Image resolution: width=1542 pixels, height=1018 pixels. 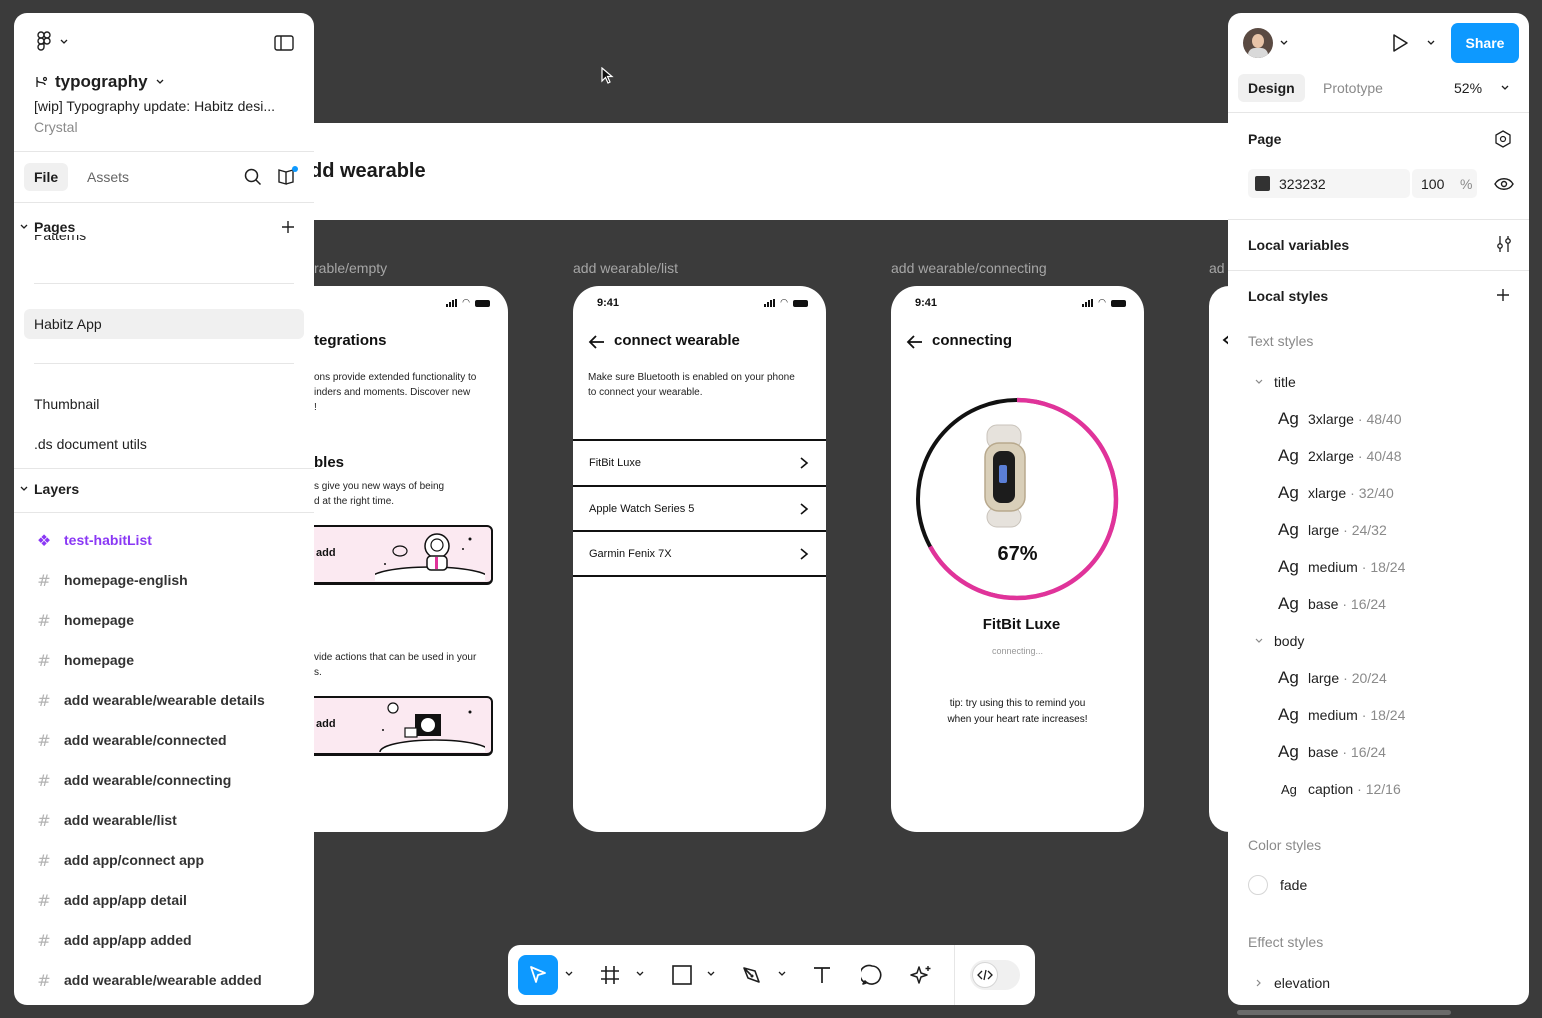 What do you see at coordinates (119, 860) in the screenshot?
I see `layer-item: # add app/connect app` at bounding box center [119, 860].